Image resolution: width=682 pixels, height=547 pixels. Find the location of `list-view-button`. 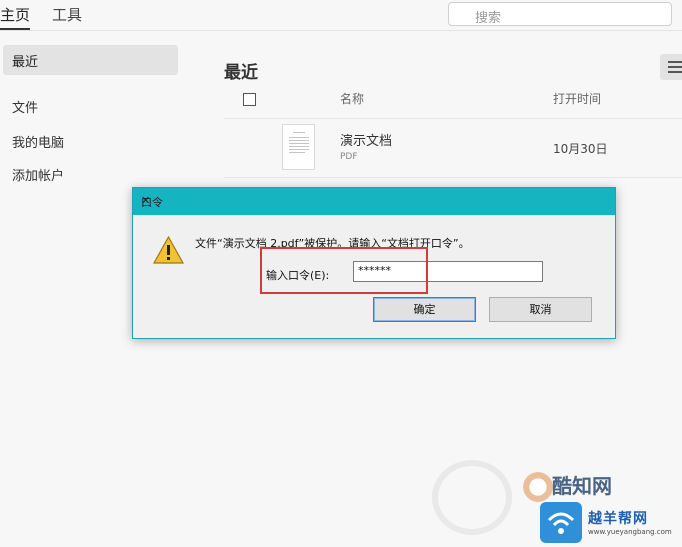

list-view-button is located at coordinates (671, 67).